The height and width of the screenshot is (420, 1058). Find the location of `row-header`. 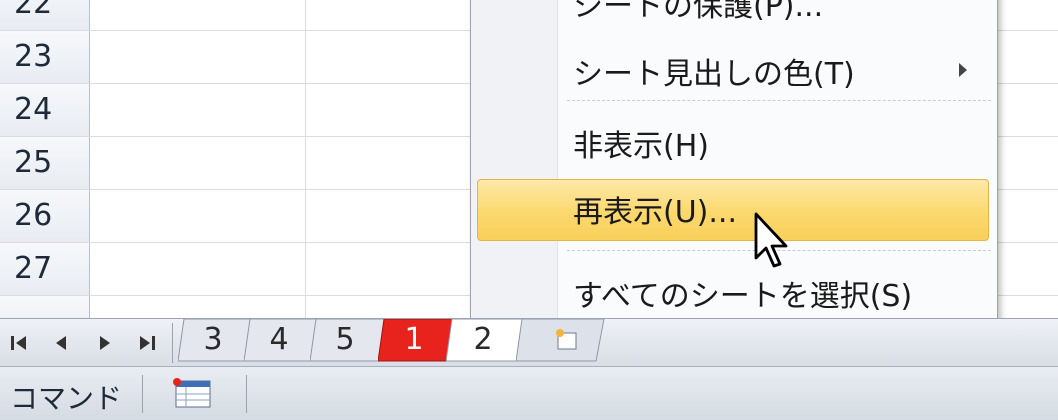

row-header is located at coordinates (45, 307).